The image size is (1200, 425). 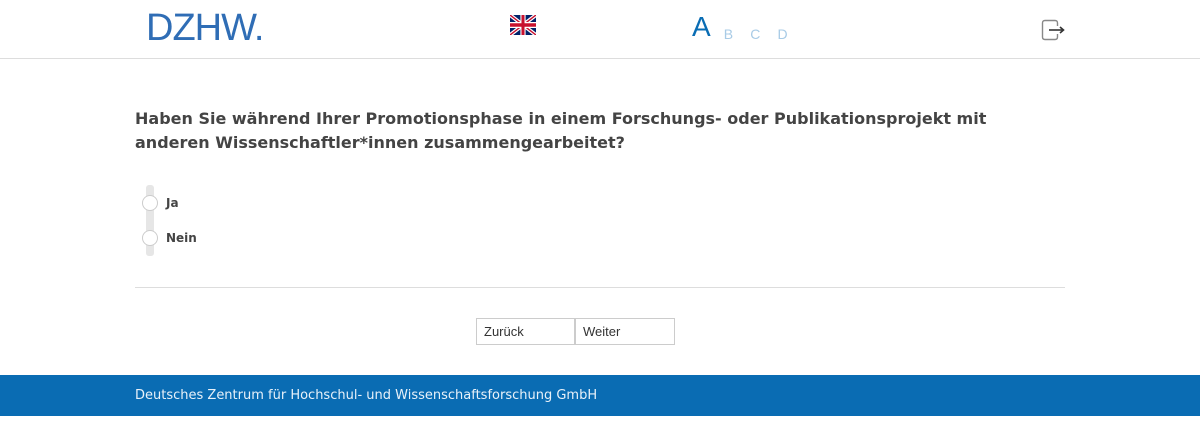 I want to click on header: DZHW. A B C D, so click(x=600, y=29).